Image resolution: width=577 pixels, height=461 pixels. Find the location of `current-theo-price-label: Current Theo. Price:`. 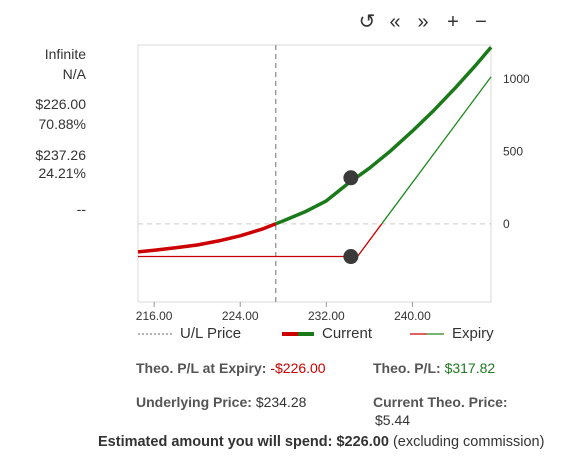

current-theo-price-label: Current Theo. Price: is located at coordinates (440, 402).